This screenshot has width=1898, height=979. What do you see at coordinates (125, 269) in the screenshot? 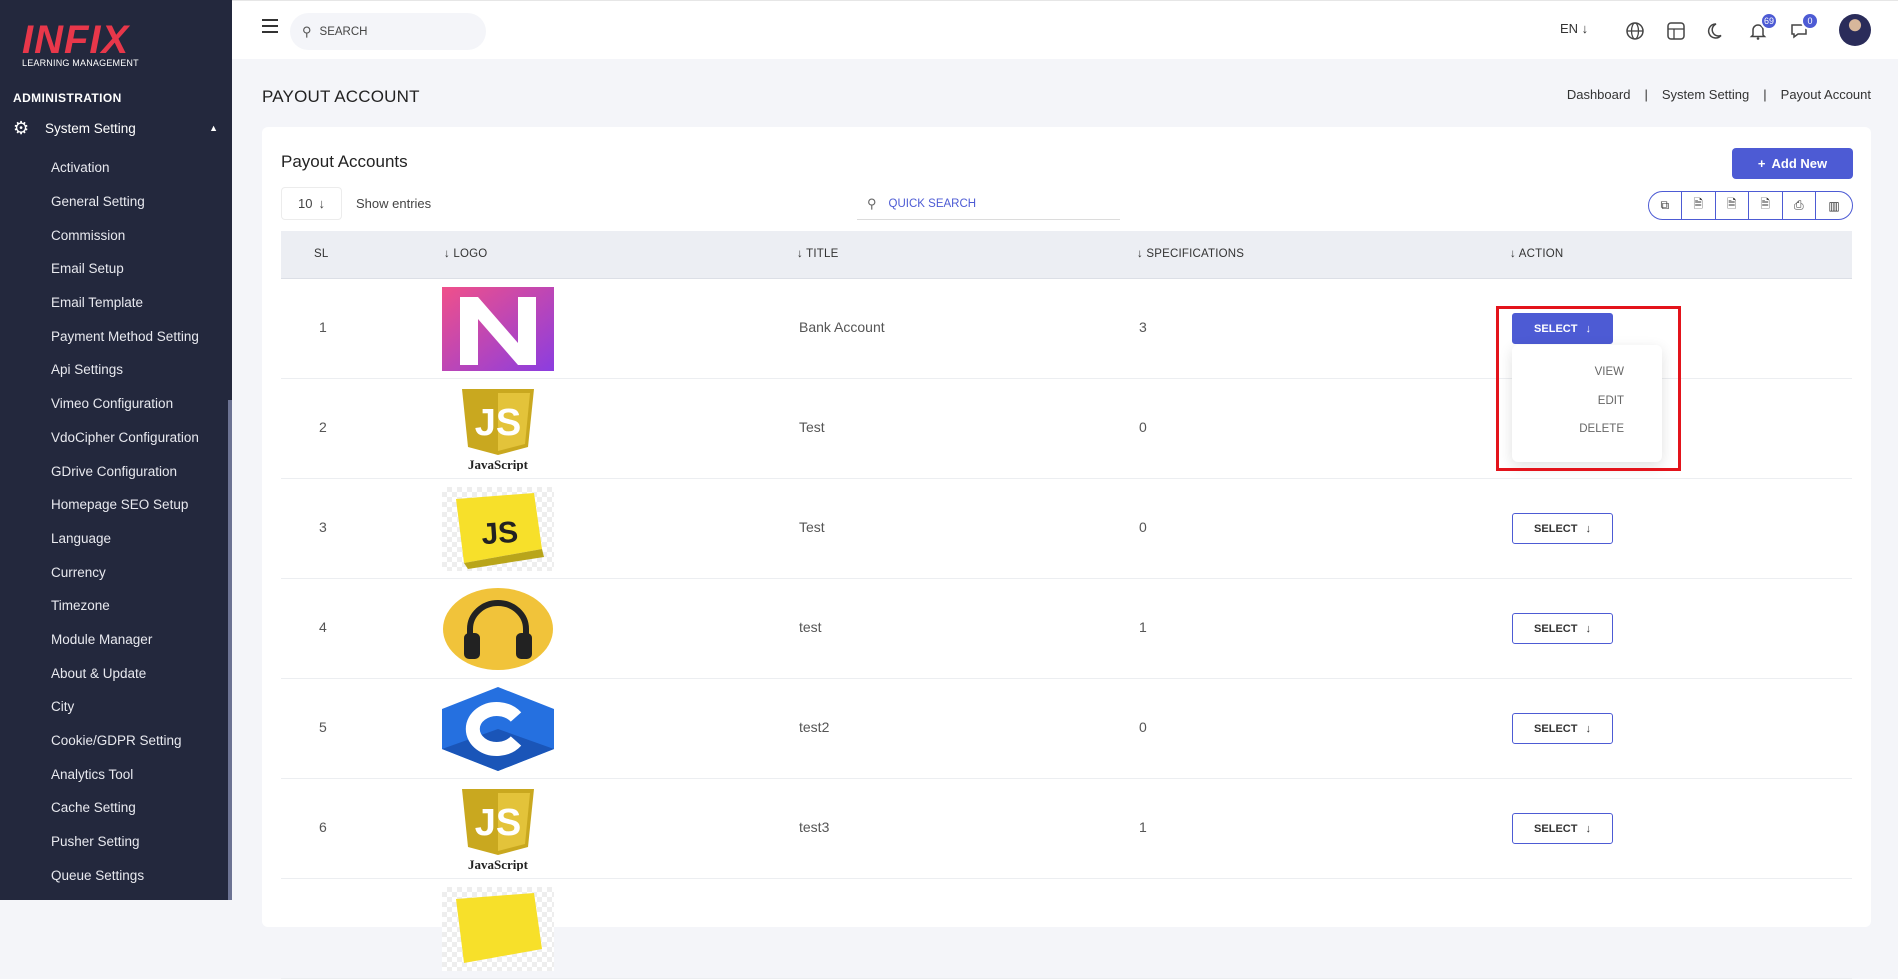
I see `sidebar-item-email-setup: Email Setup` at bounding box center [125, 269].